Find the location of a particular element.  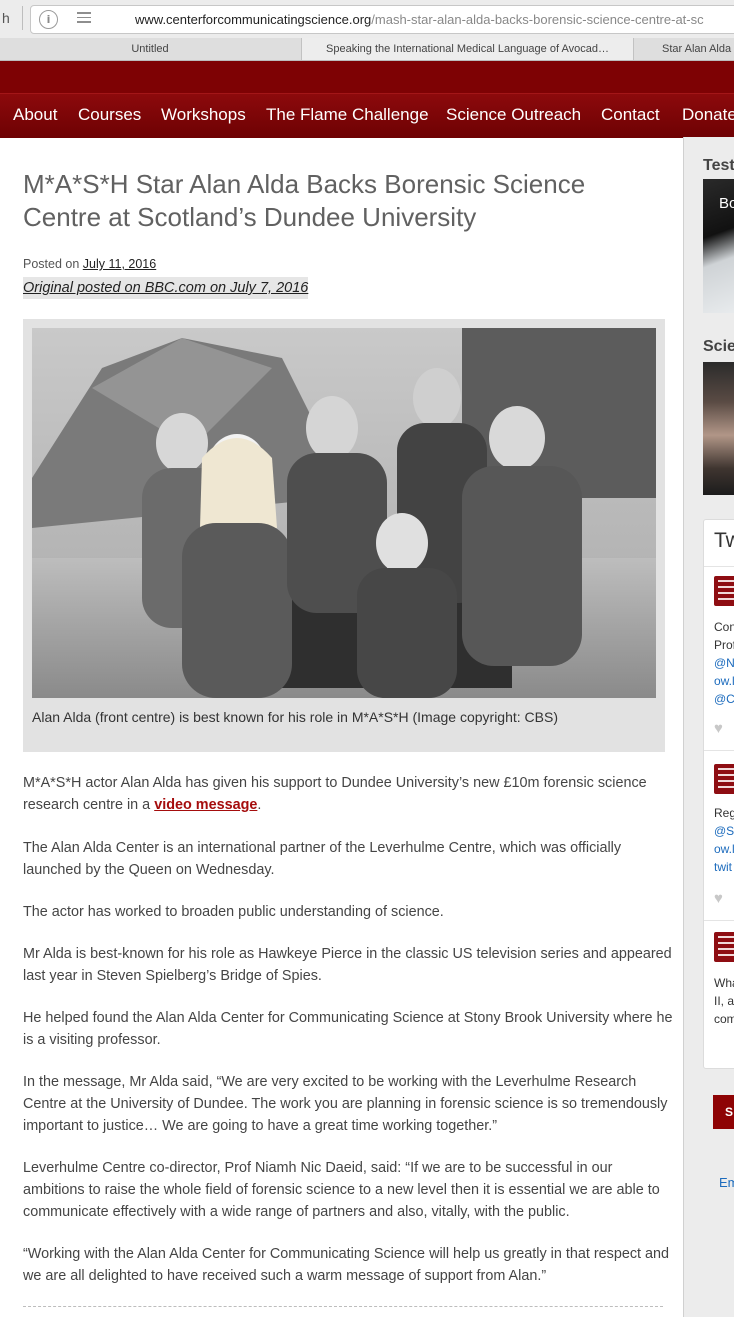

video-message-link: video message is located at coordinates (205, 805).